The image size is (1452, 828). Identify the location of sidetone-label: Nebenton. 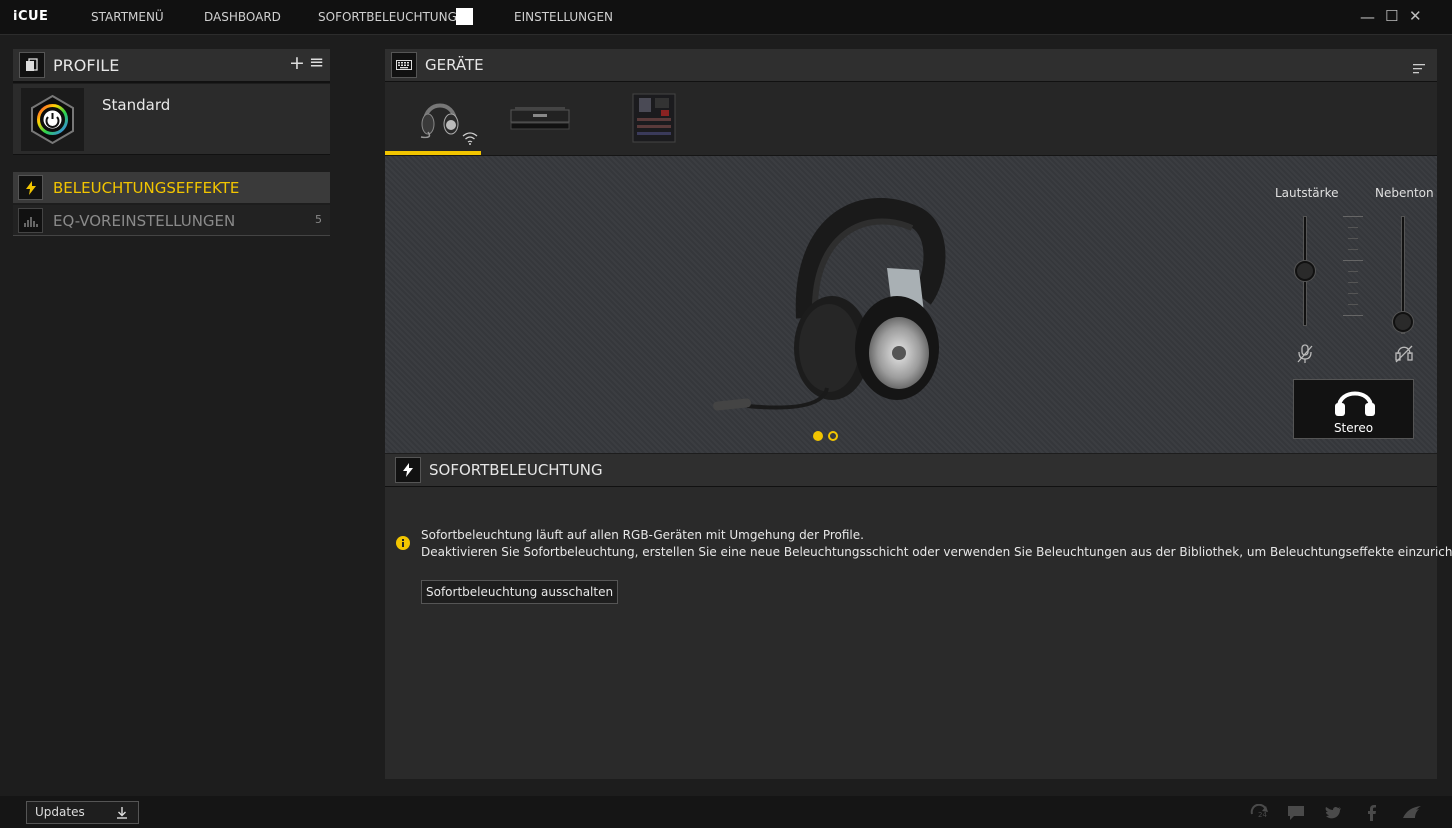
(1404, 193).